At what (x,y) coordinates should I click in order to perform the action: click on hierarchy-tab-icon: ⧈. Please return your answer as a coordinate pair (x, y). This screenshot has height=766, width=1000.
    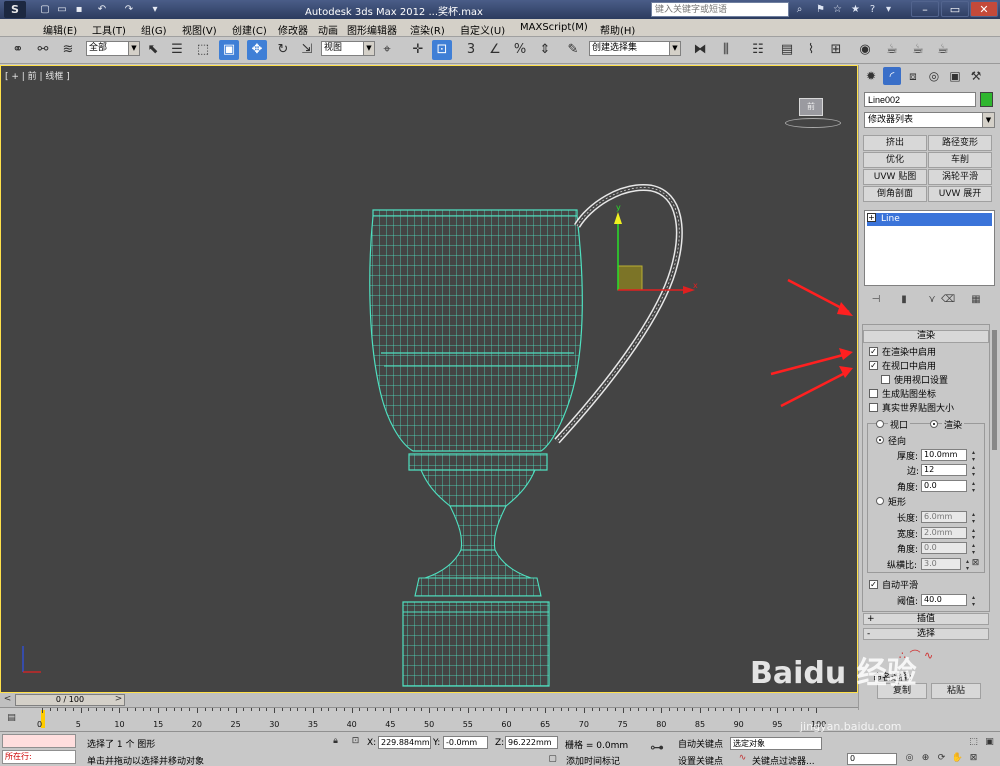
    Looking at the image, I should click on (913, 76).